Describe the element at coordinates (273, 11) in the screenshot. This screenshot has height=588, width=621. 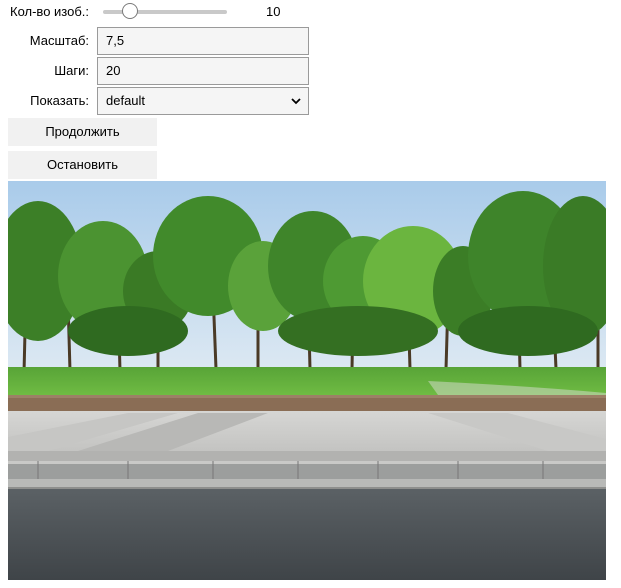
I see `image-count-value: 10` at that location.